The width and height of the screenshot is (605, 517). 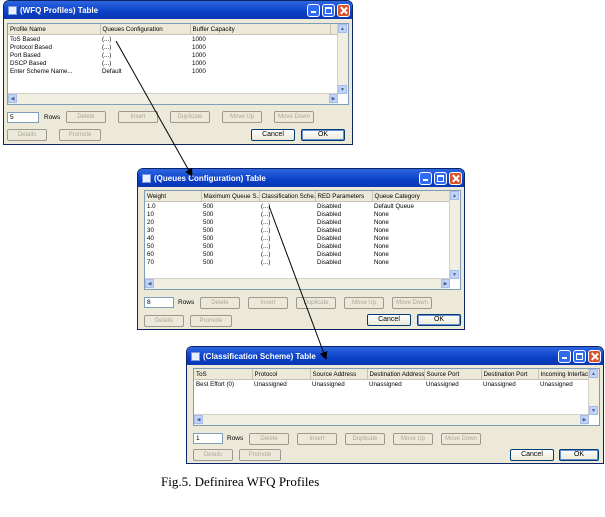 I want to click on rows-count-input: 1, so click(x=208, y=438).